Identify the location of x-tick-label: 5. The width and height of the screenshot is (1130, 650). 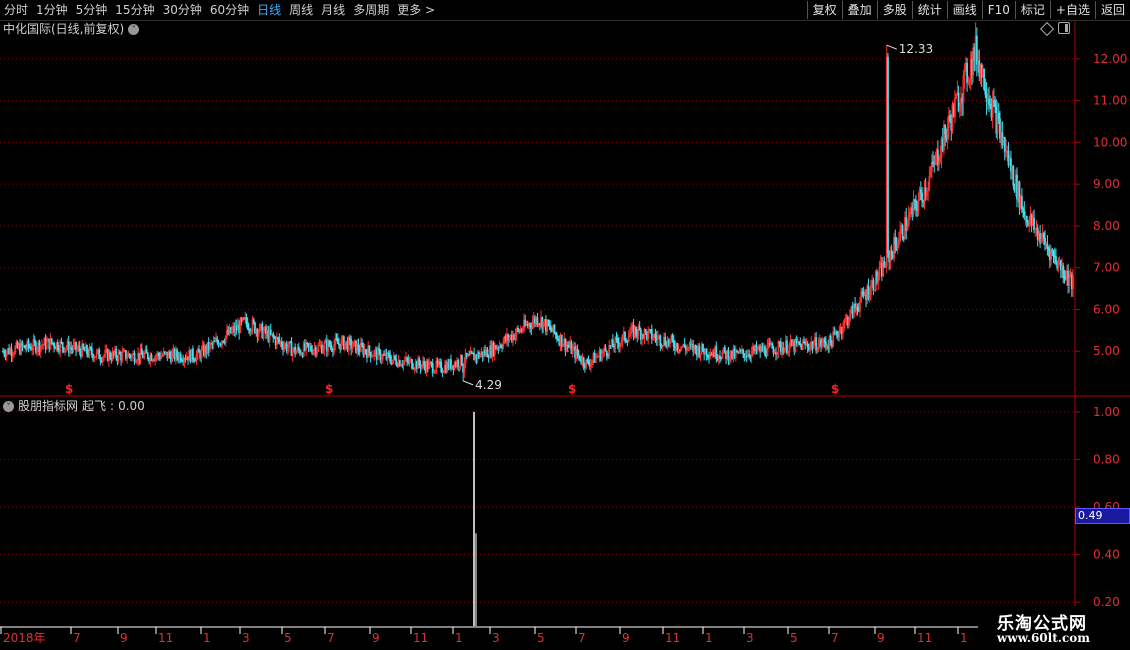
(288, 638).